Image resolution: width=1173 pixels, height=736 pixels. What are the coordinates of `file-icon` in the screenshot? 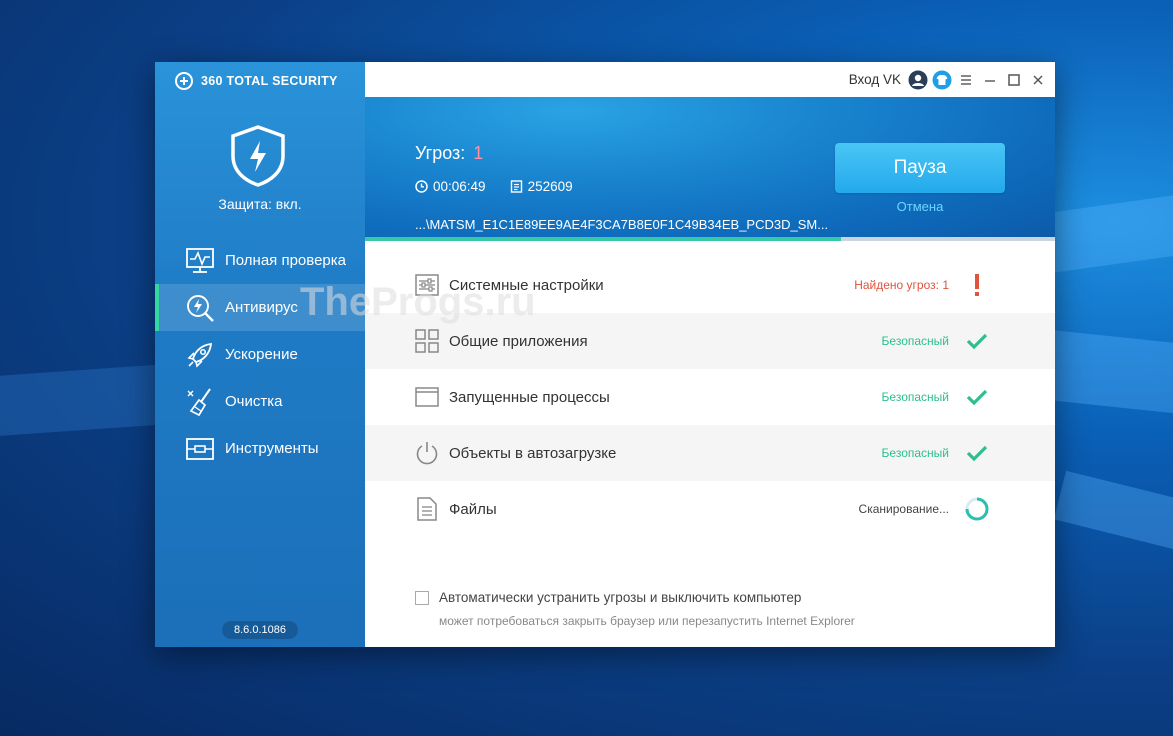 It's located at (516, 186).